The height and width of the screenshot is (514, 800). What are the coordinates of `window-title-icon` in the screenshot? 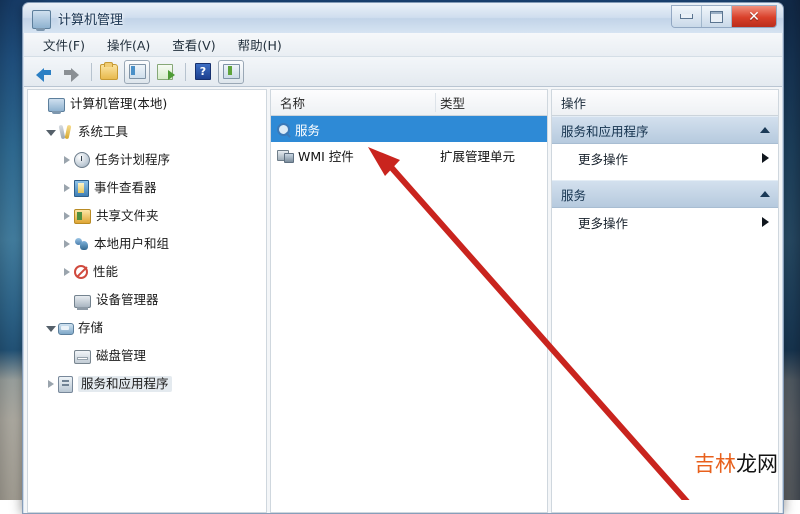 It's located at (41, 20).